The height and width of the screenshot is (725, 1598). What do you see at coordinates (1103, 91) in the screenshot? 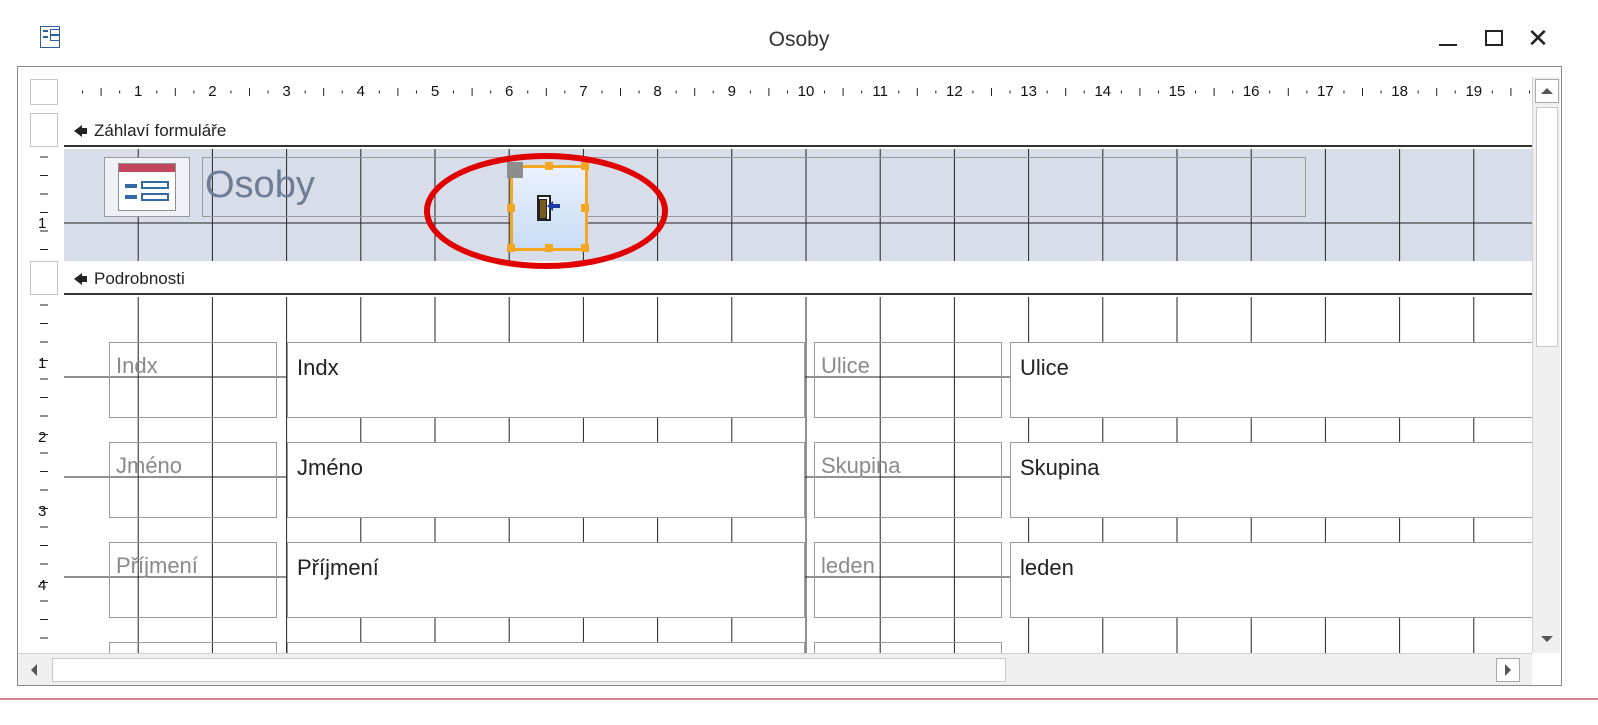
I see `ruler-number: 14` at bounding box center [1103, 91].